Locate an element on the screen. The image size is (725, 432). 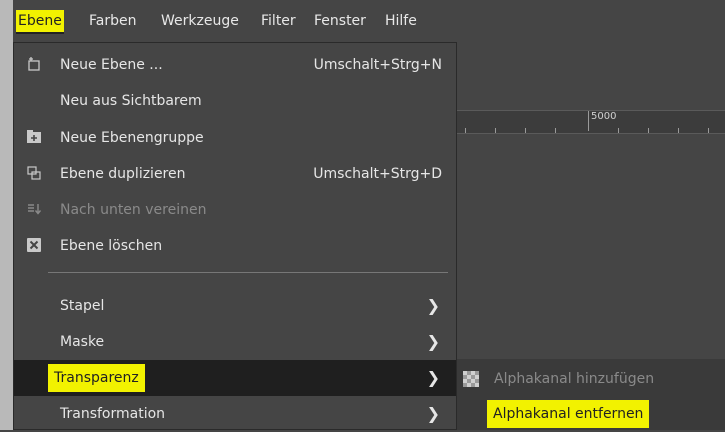
menu-item-delete-layer: Ebene löschen is located at coordinates (235, 246).